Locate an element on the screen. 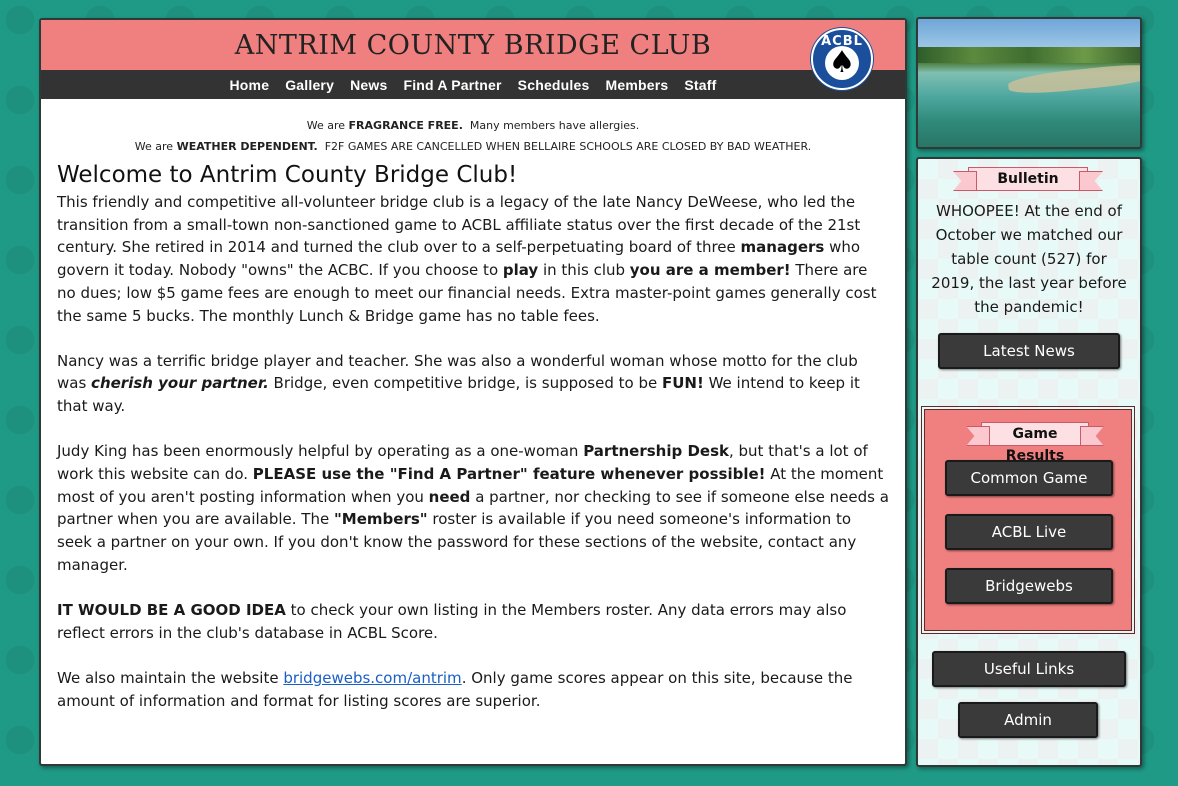 Image resolution: width=1178 pixels, height=786 pixels. nav-home: Home is located at coordinates (249, 85).